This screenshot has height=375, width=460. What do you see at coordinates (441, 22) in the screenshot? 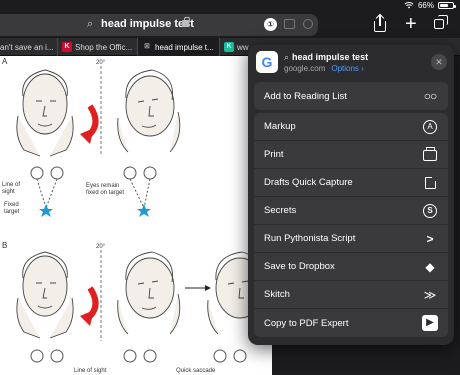
I see `tabs-overview-button` at bounding box center [441, 22].